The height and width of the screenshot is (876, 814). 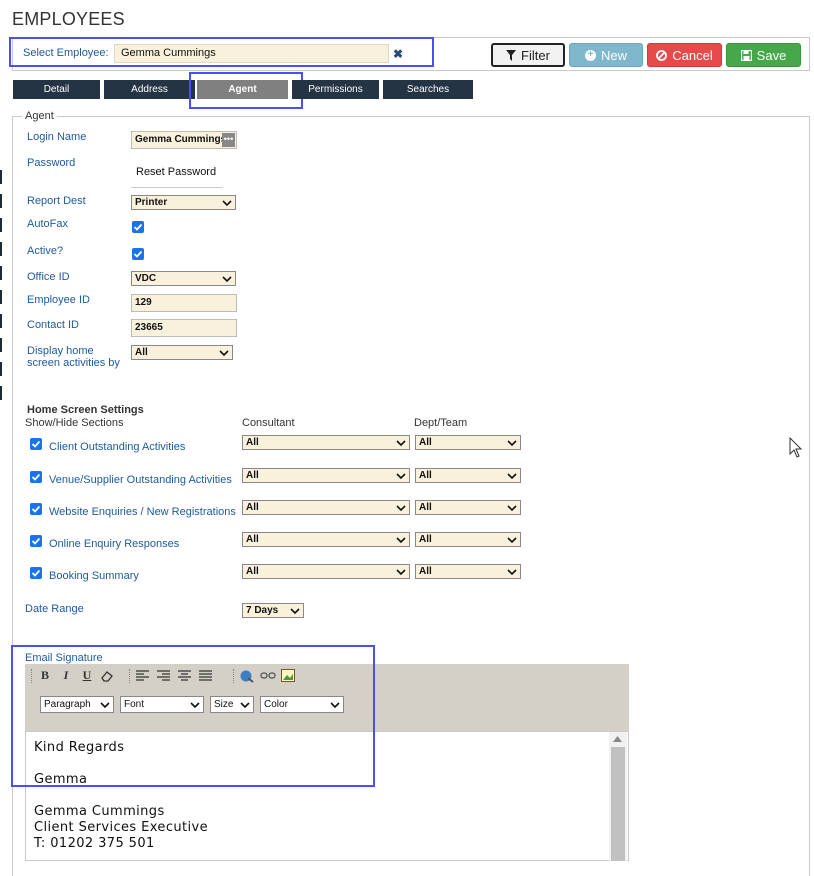 I want to click on office-id-label: Office ID, so click(x=48, y=277).